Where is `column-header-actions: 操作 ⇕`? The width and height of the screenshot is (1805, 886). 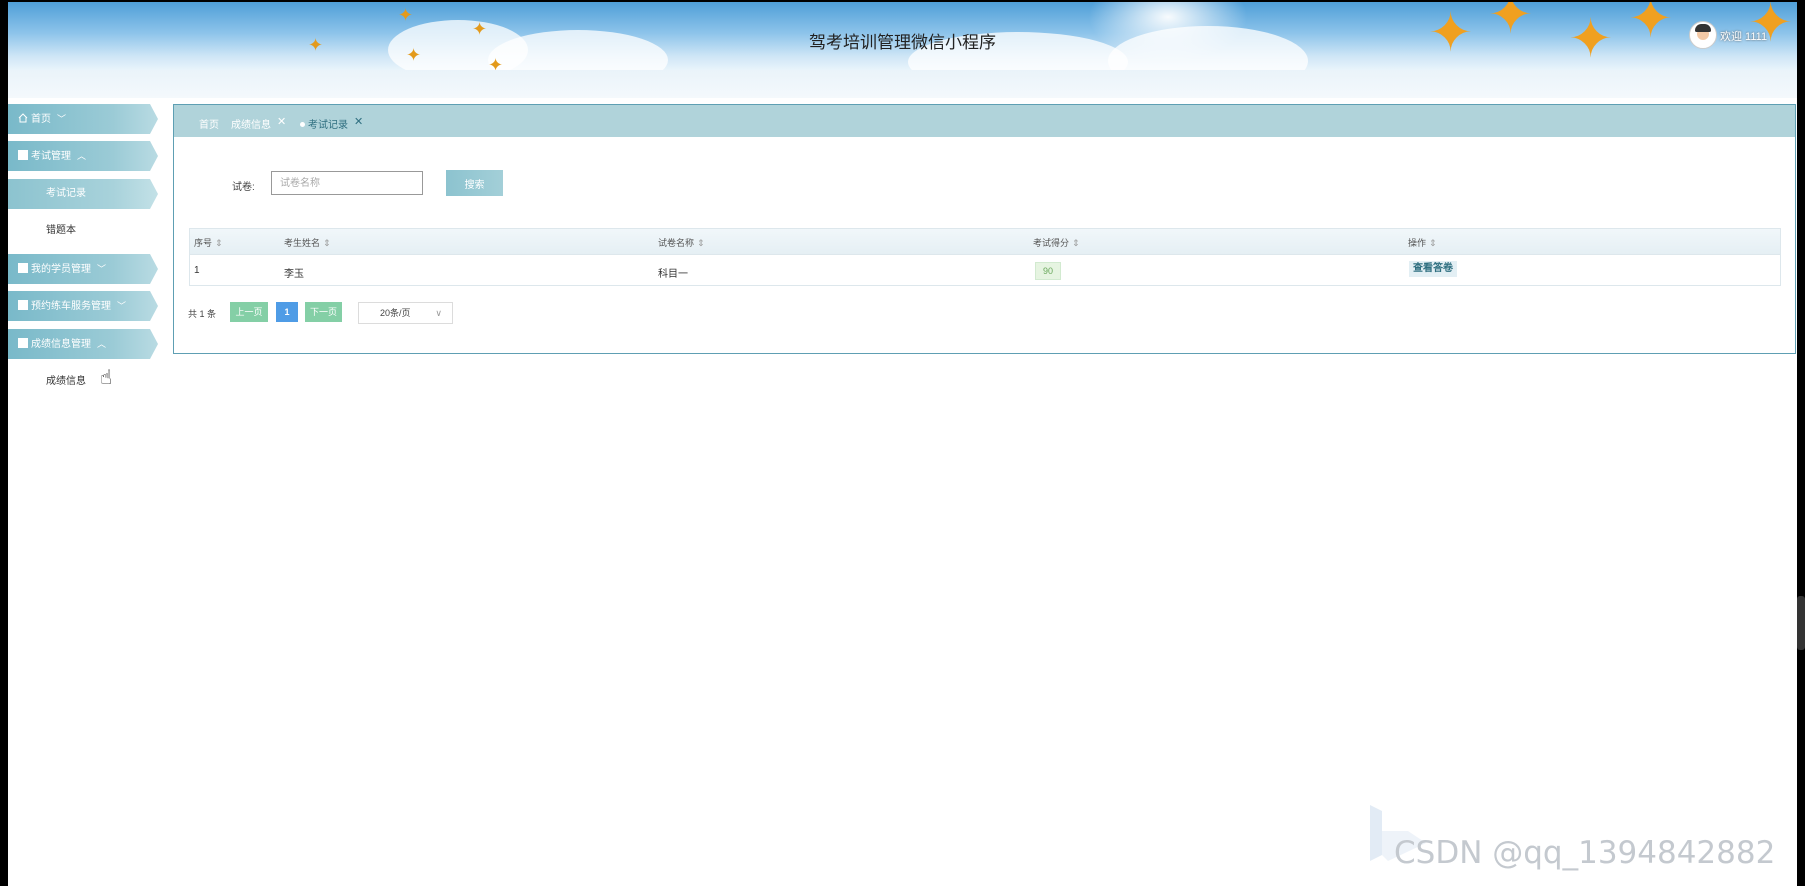 column-header-actions: 操作 ⇕ is located at coordinates (1422, 242).